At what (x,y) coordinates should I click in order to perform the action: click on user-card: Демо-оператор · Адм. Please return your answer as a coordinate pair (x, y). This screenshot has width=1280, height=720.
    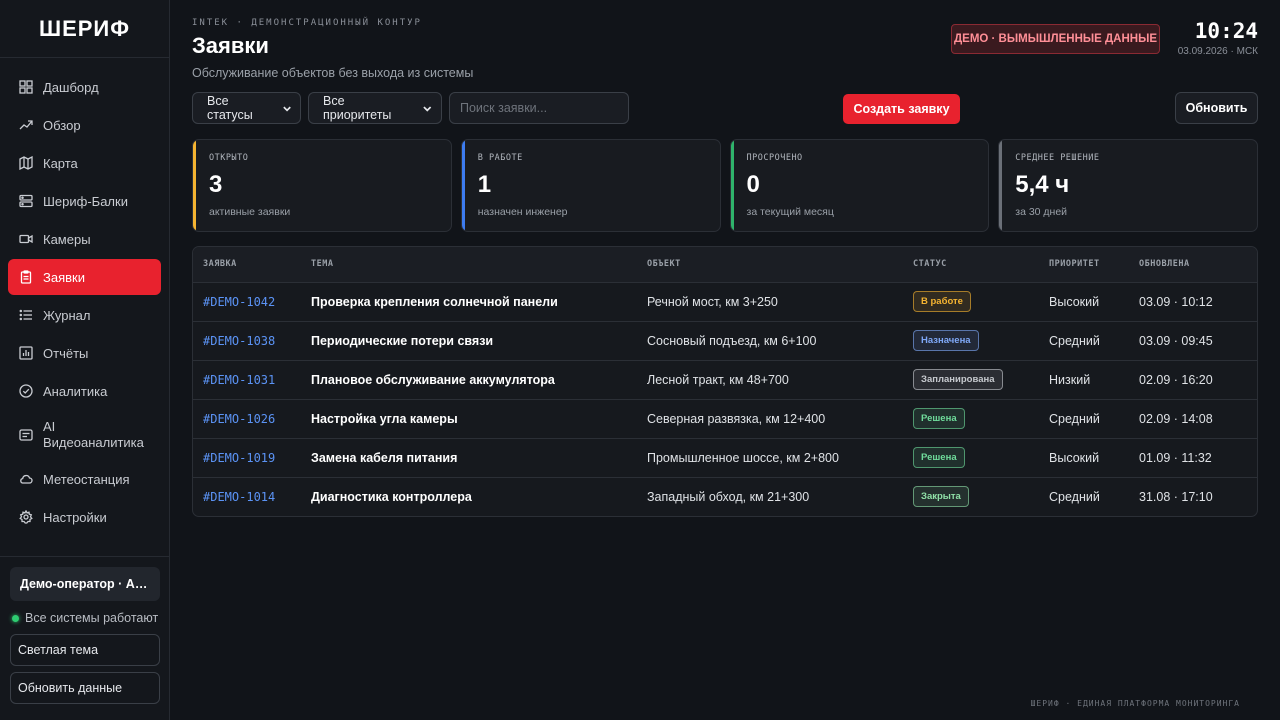
    Looking at the image, I should click on (85, 584).